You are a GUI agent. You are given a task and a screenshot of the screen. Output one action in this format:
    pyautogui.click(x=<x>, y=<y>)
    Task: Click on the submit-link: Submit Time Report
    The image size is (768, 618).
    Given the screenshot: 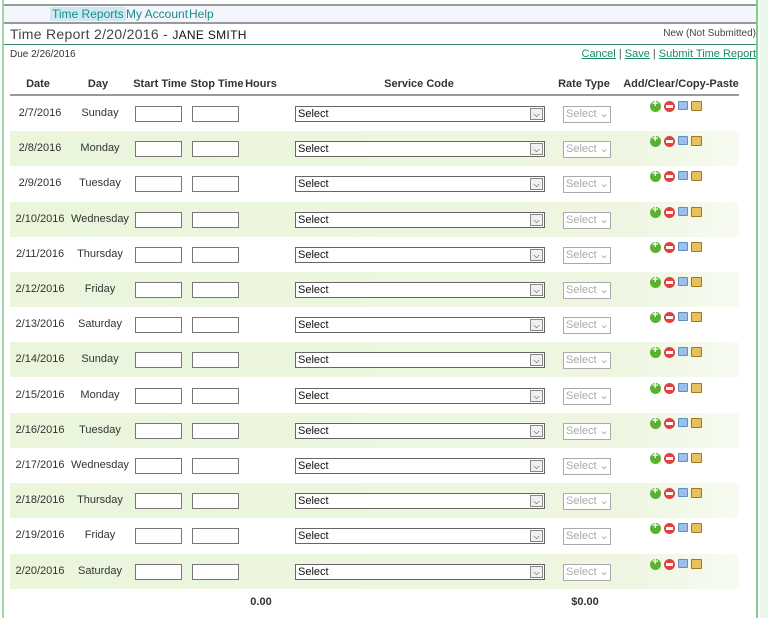 What is the action you would take?
    pyautogui.click(x=707, y=54)
    